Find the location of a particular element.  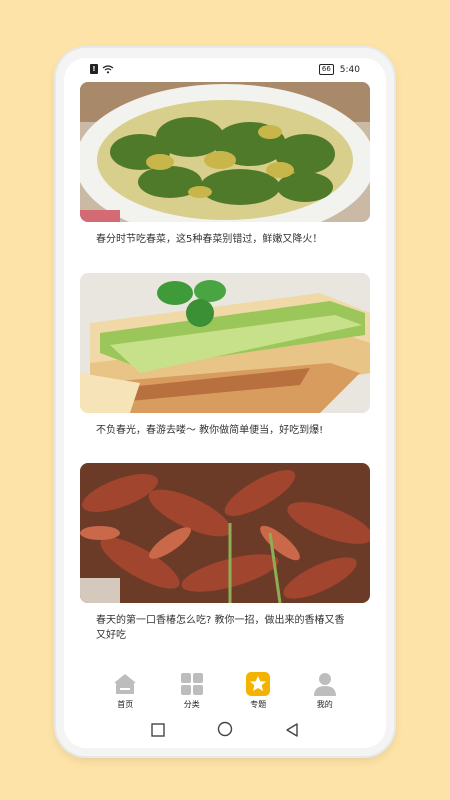

tab-label: 专题 is located at coordinates (258, 704).